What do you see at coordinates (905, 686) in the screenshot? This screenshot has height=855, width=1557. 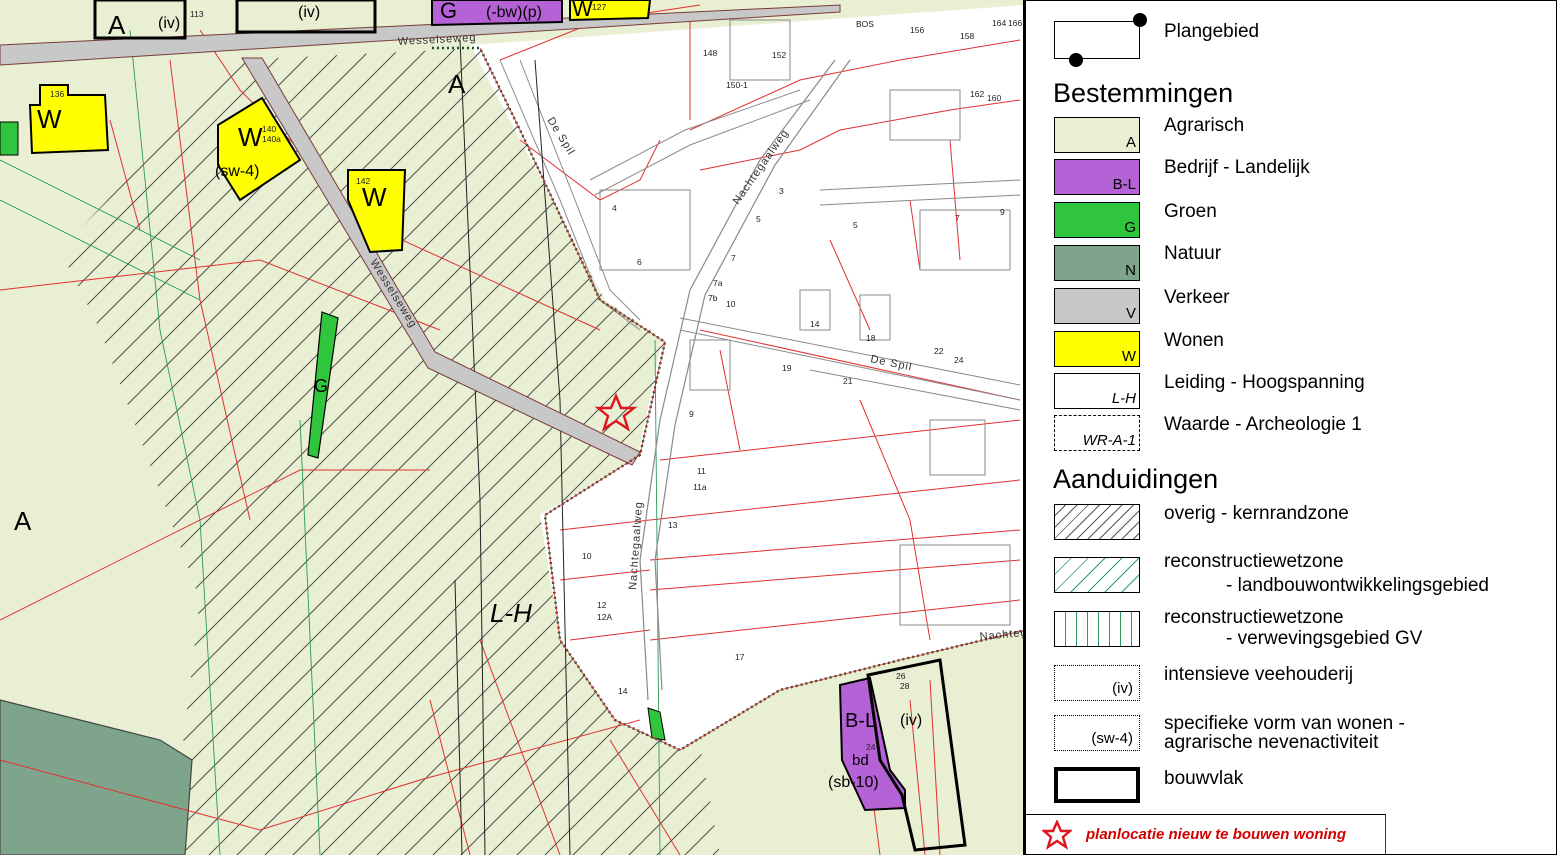 I see `house-number: 28` at bounding box center [905, 686].